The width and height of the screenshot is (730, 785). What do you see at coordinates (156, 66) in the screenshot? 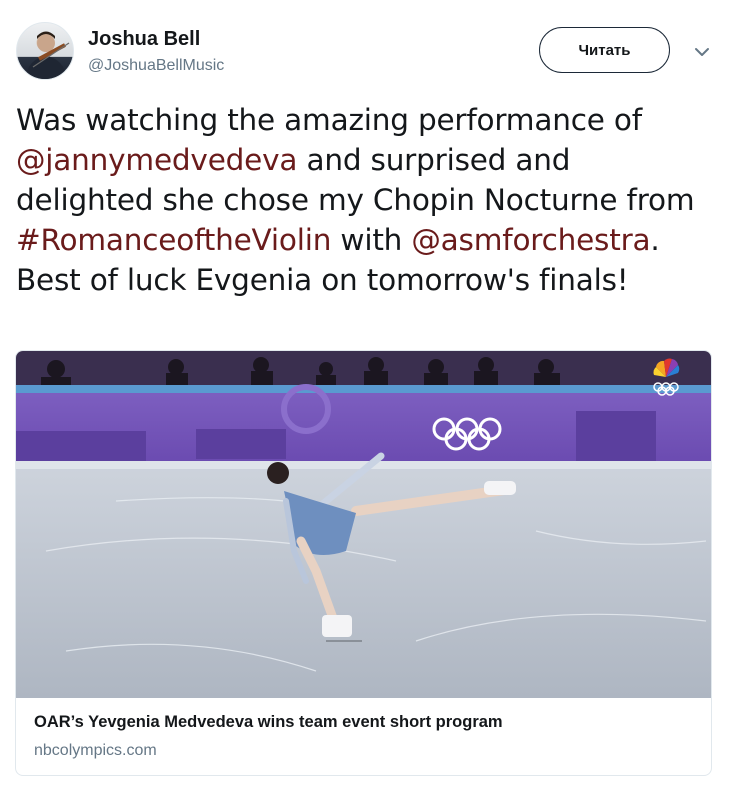
I see `user-handle: @JoshuaBellMusic` at bounding box center [156, 66].